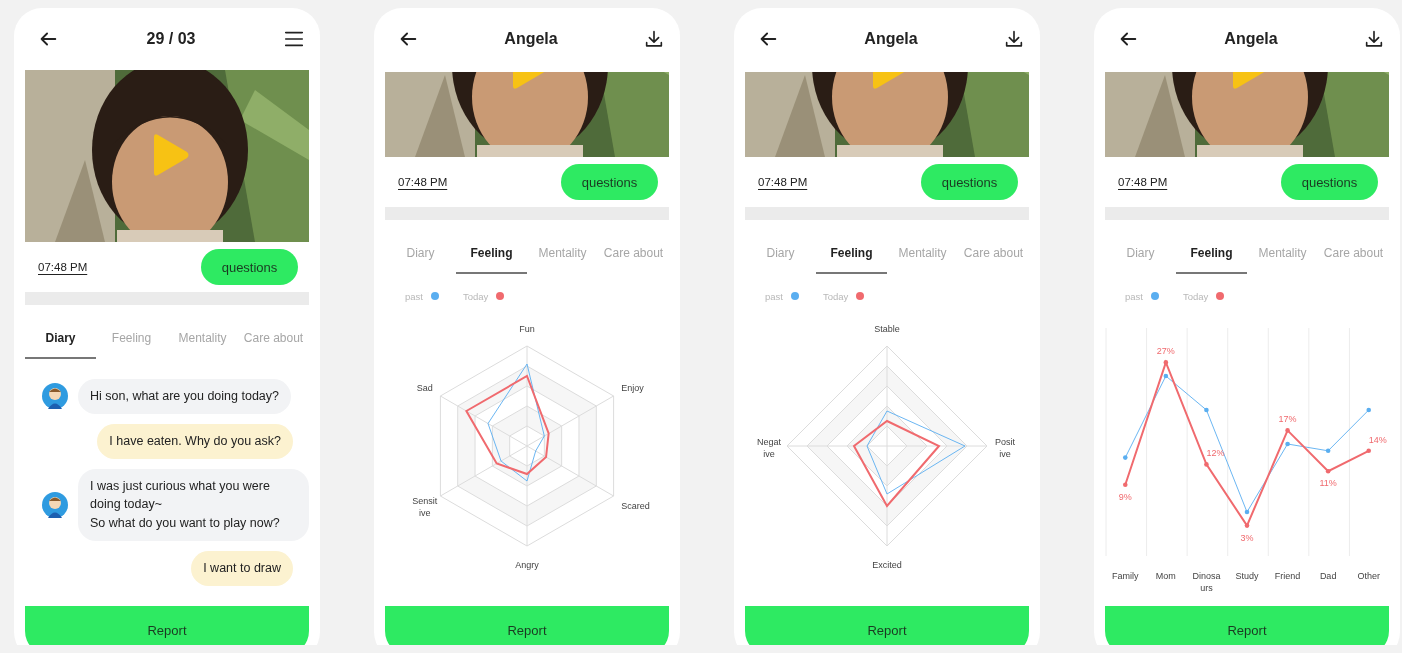 This screenshot has height=653, width=1402. Describe the element at coordinates (1165, 576) in the screenshot. I see `category-label: Mom` at that location.